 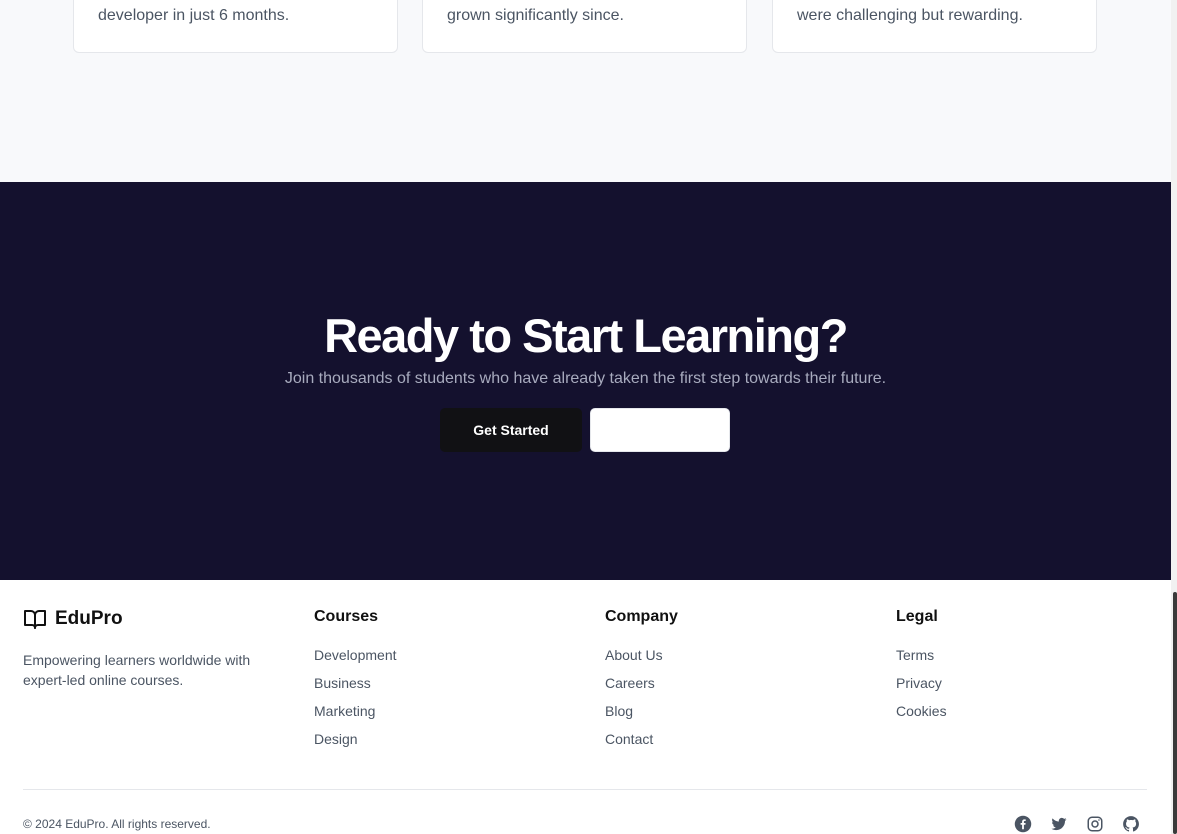 What do you see at coordinates (194, 15) in the screenshot?
I see `testimonial-text: developer in just 6 months.` at bounding box center [194, 15].